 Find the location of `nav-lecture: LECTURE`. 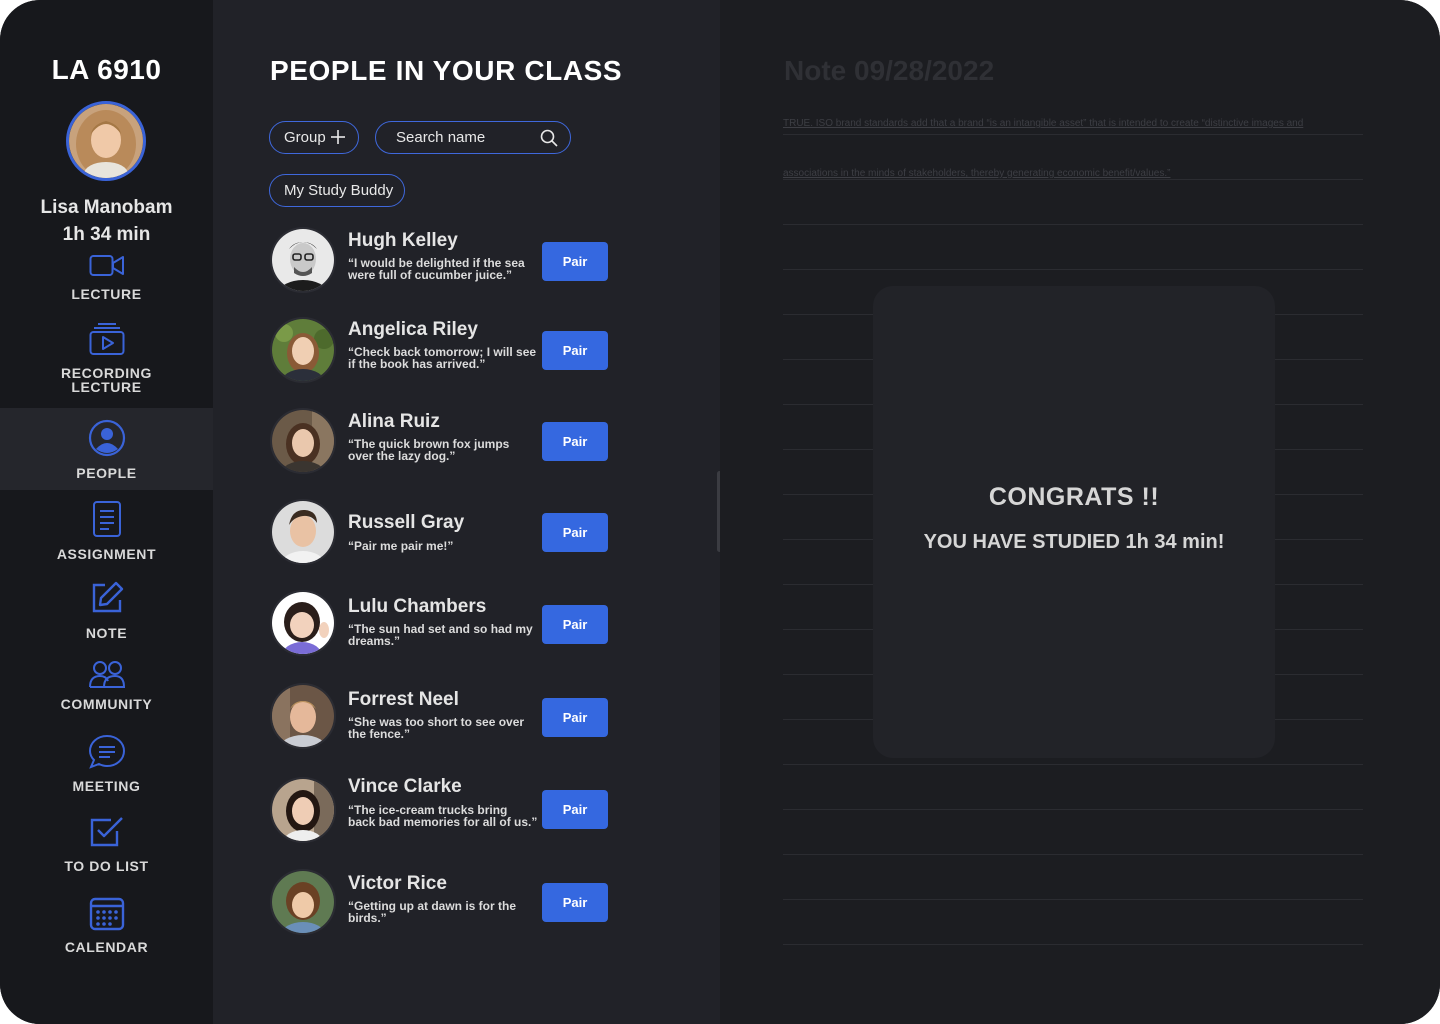

nav-lecture: LECTURE is located at coordinates (106, 278).